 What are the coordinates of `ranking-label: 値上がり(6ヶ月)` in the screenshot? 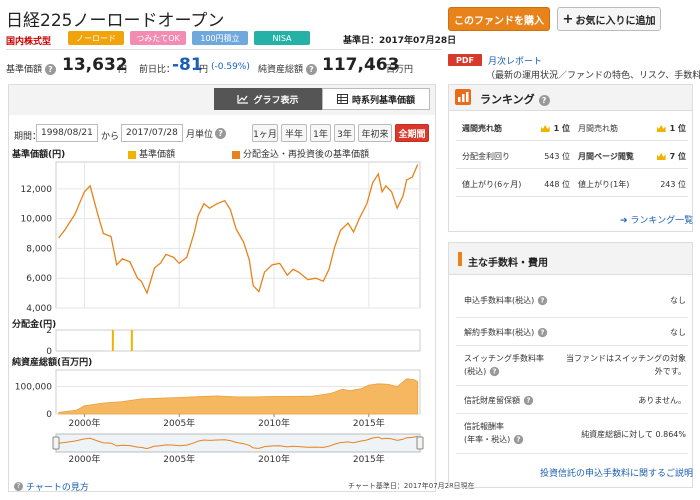 It's located at (492, 184).